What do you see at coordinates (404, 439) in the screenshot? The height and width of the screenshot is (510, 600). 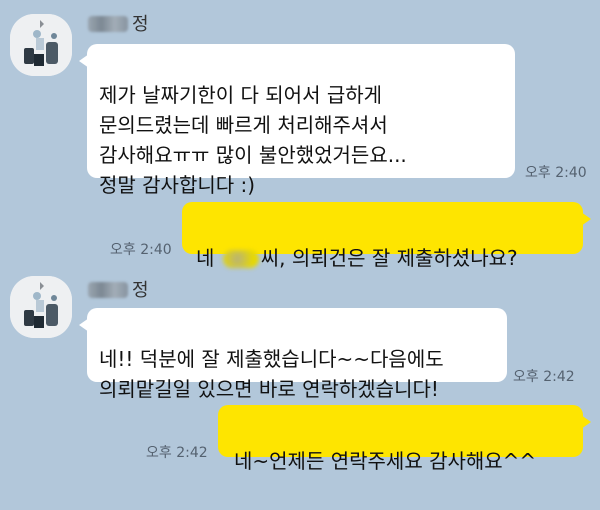 I see `message-bubble-outgoing: 네~언제든 연락주세요 감사해요^^` at bounding box center [404, 439].